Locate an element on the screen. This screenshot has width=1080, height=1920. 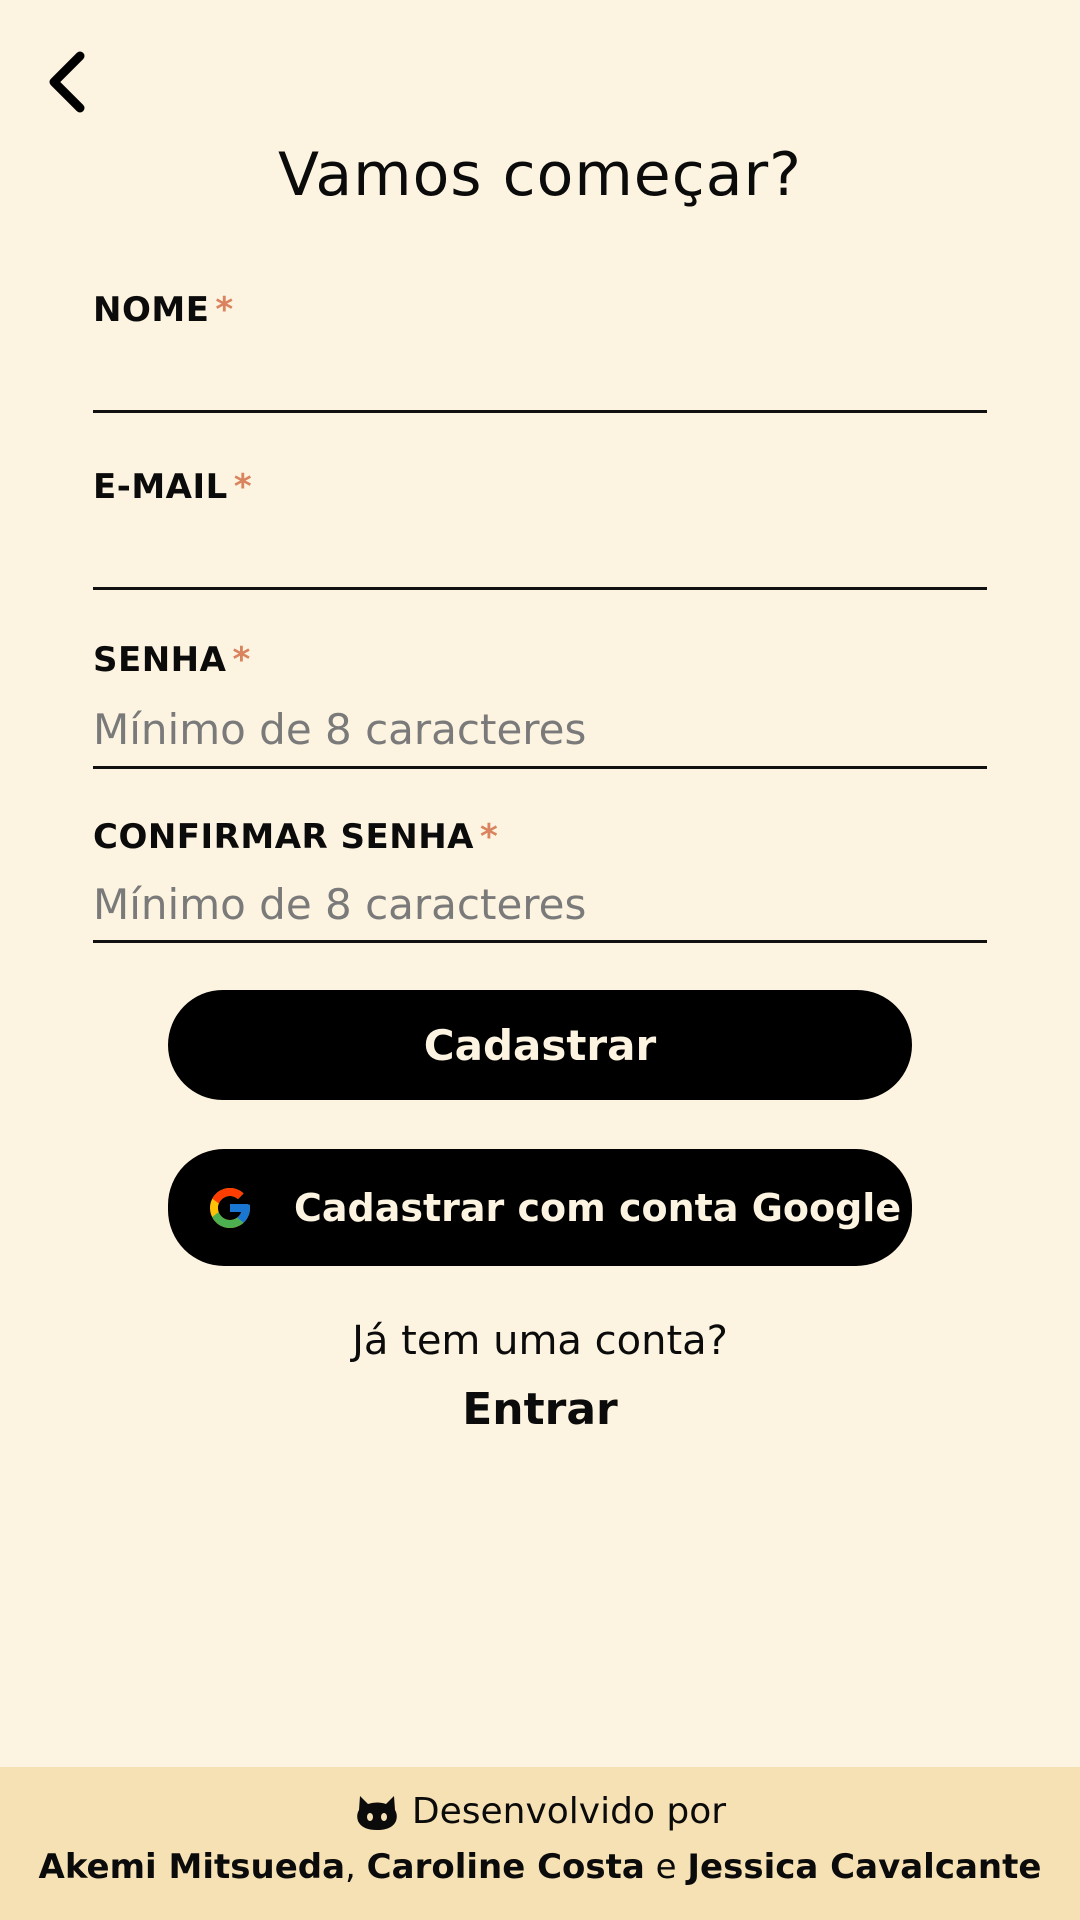
login-link: Entrar is located at coordinates (540, 1409).